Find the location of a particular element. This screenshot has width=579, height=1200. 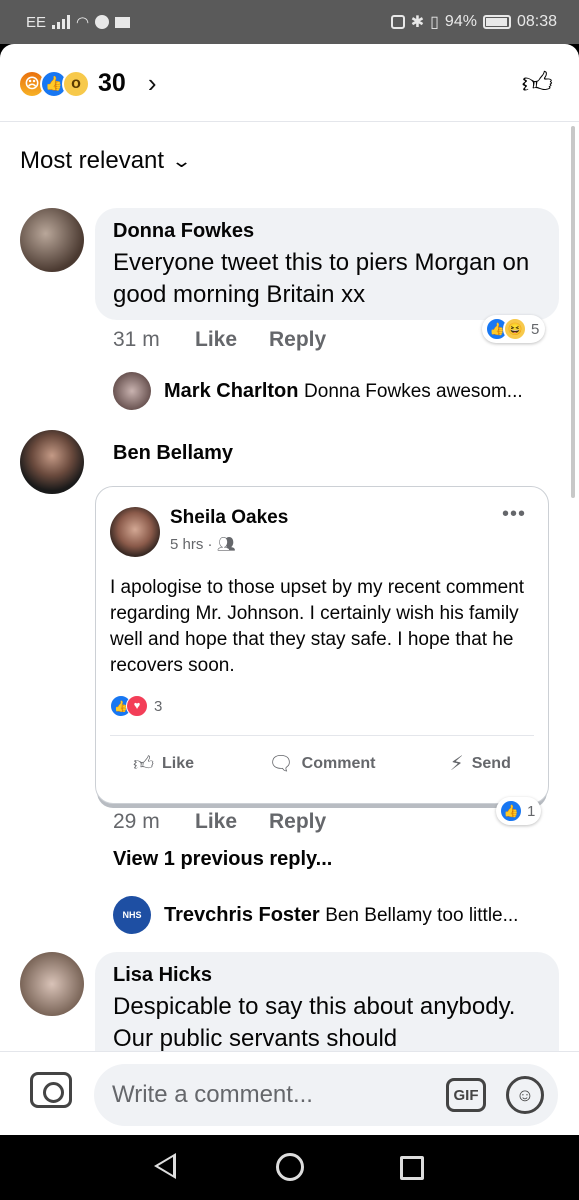

more-options-icon: ••• is located at coordinates (514, 514).